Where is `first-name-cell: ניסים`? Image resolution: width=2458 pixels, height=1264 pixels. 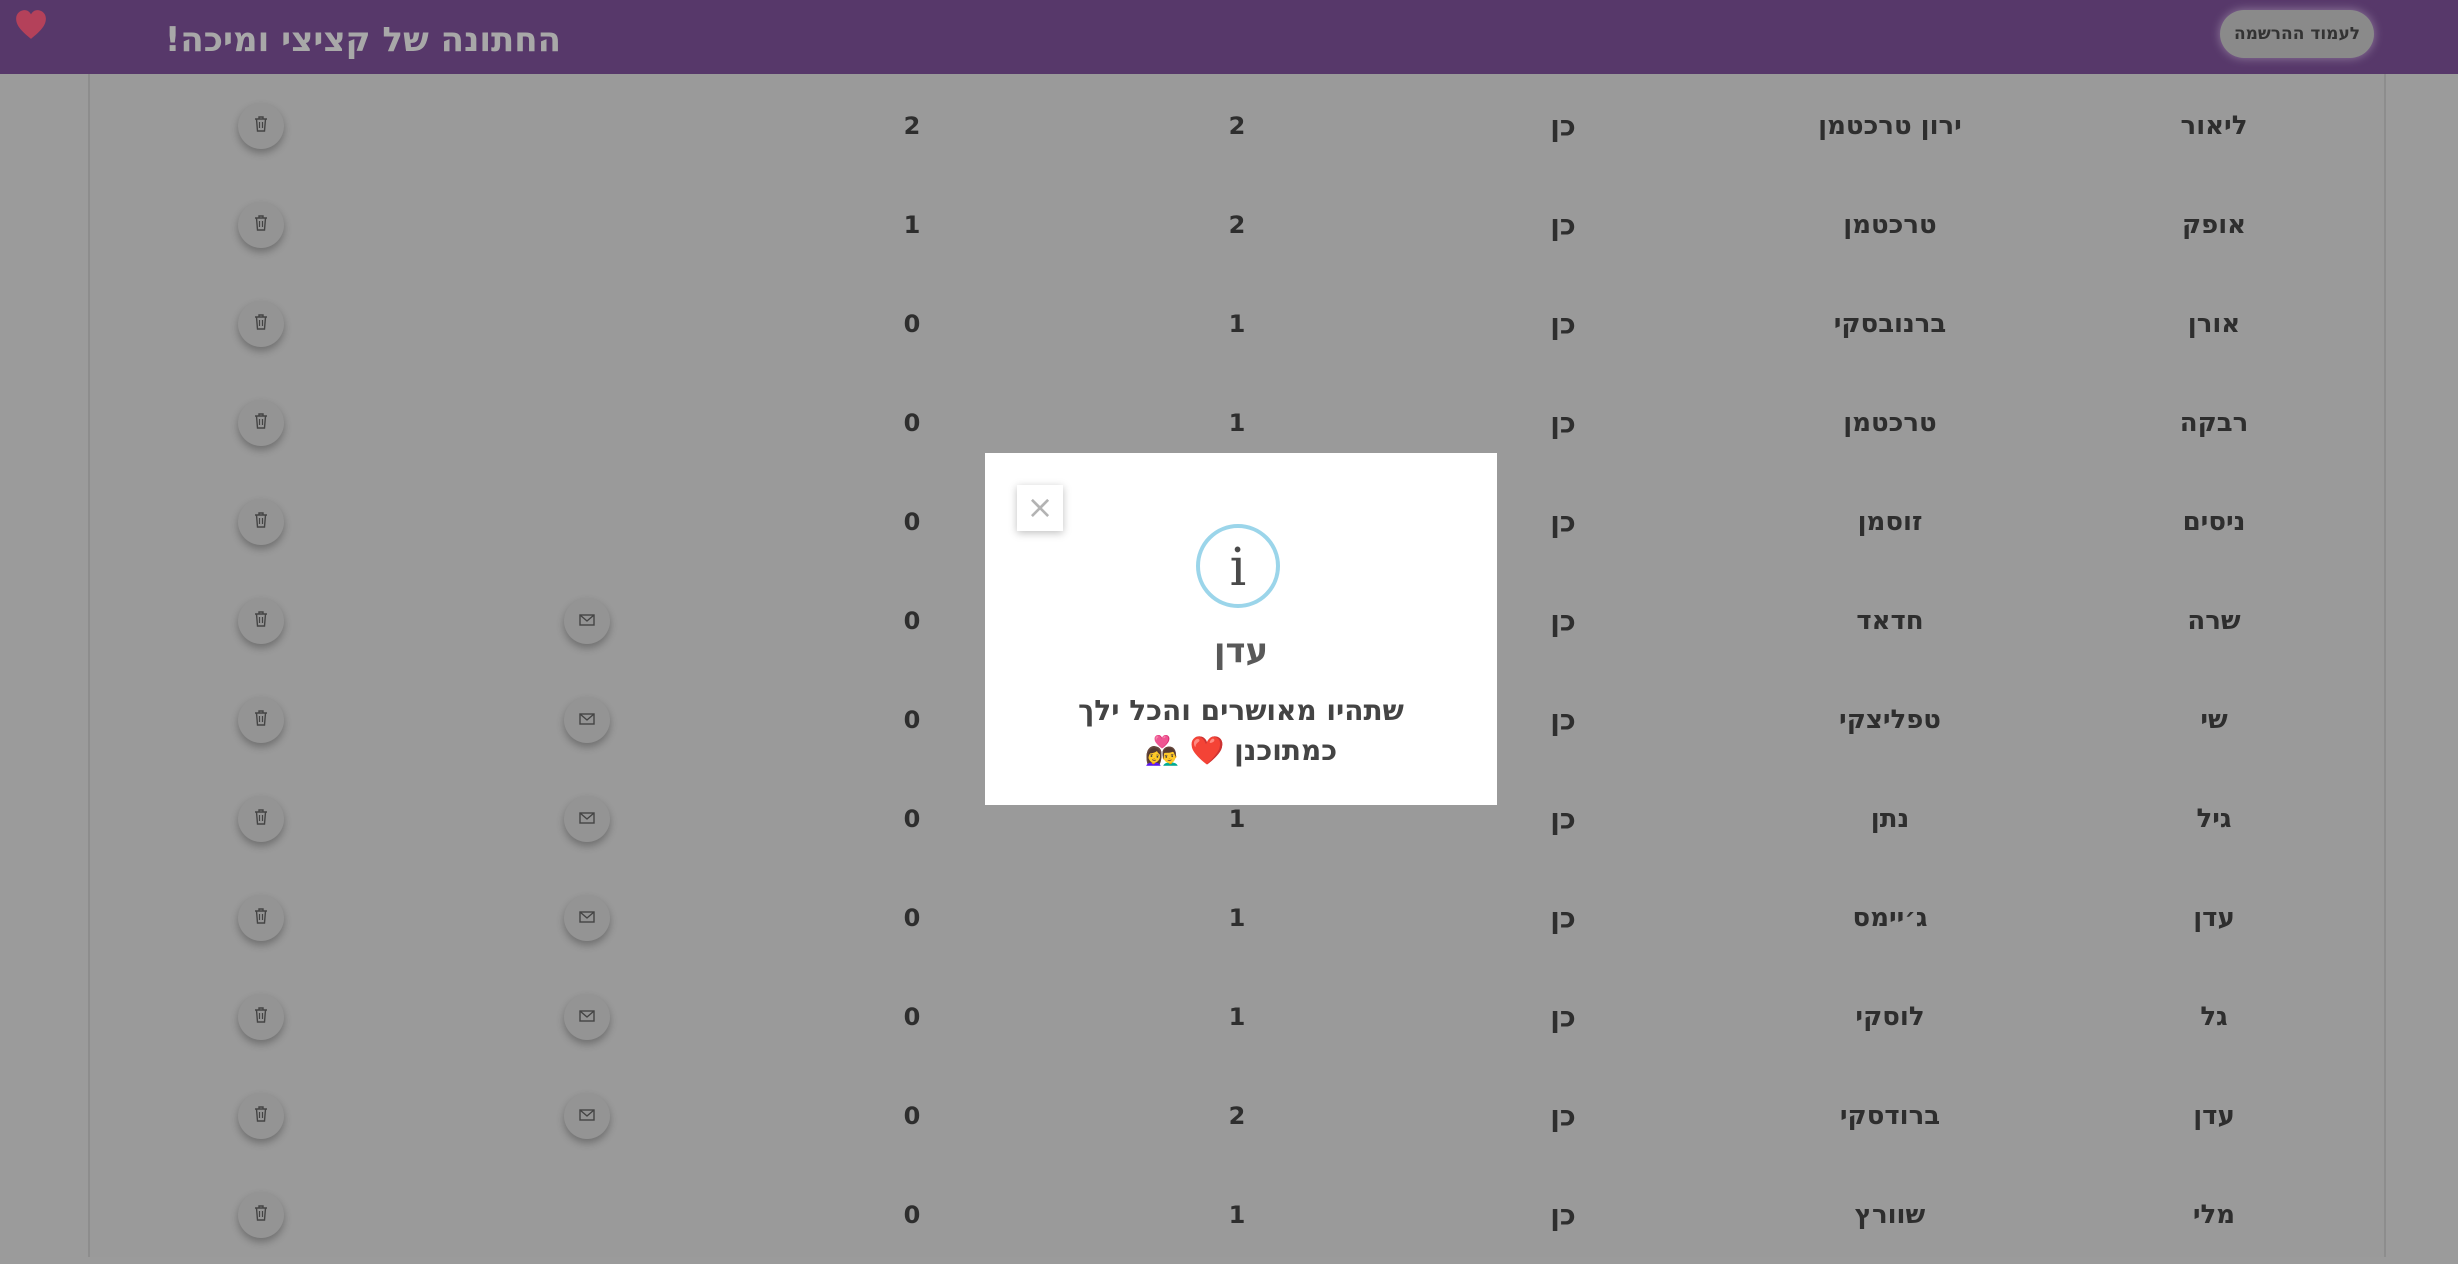 first-name-cell: ניסים is located at coordinates (2214, 521).